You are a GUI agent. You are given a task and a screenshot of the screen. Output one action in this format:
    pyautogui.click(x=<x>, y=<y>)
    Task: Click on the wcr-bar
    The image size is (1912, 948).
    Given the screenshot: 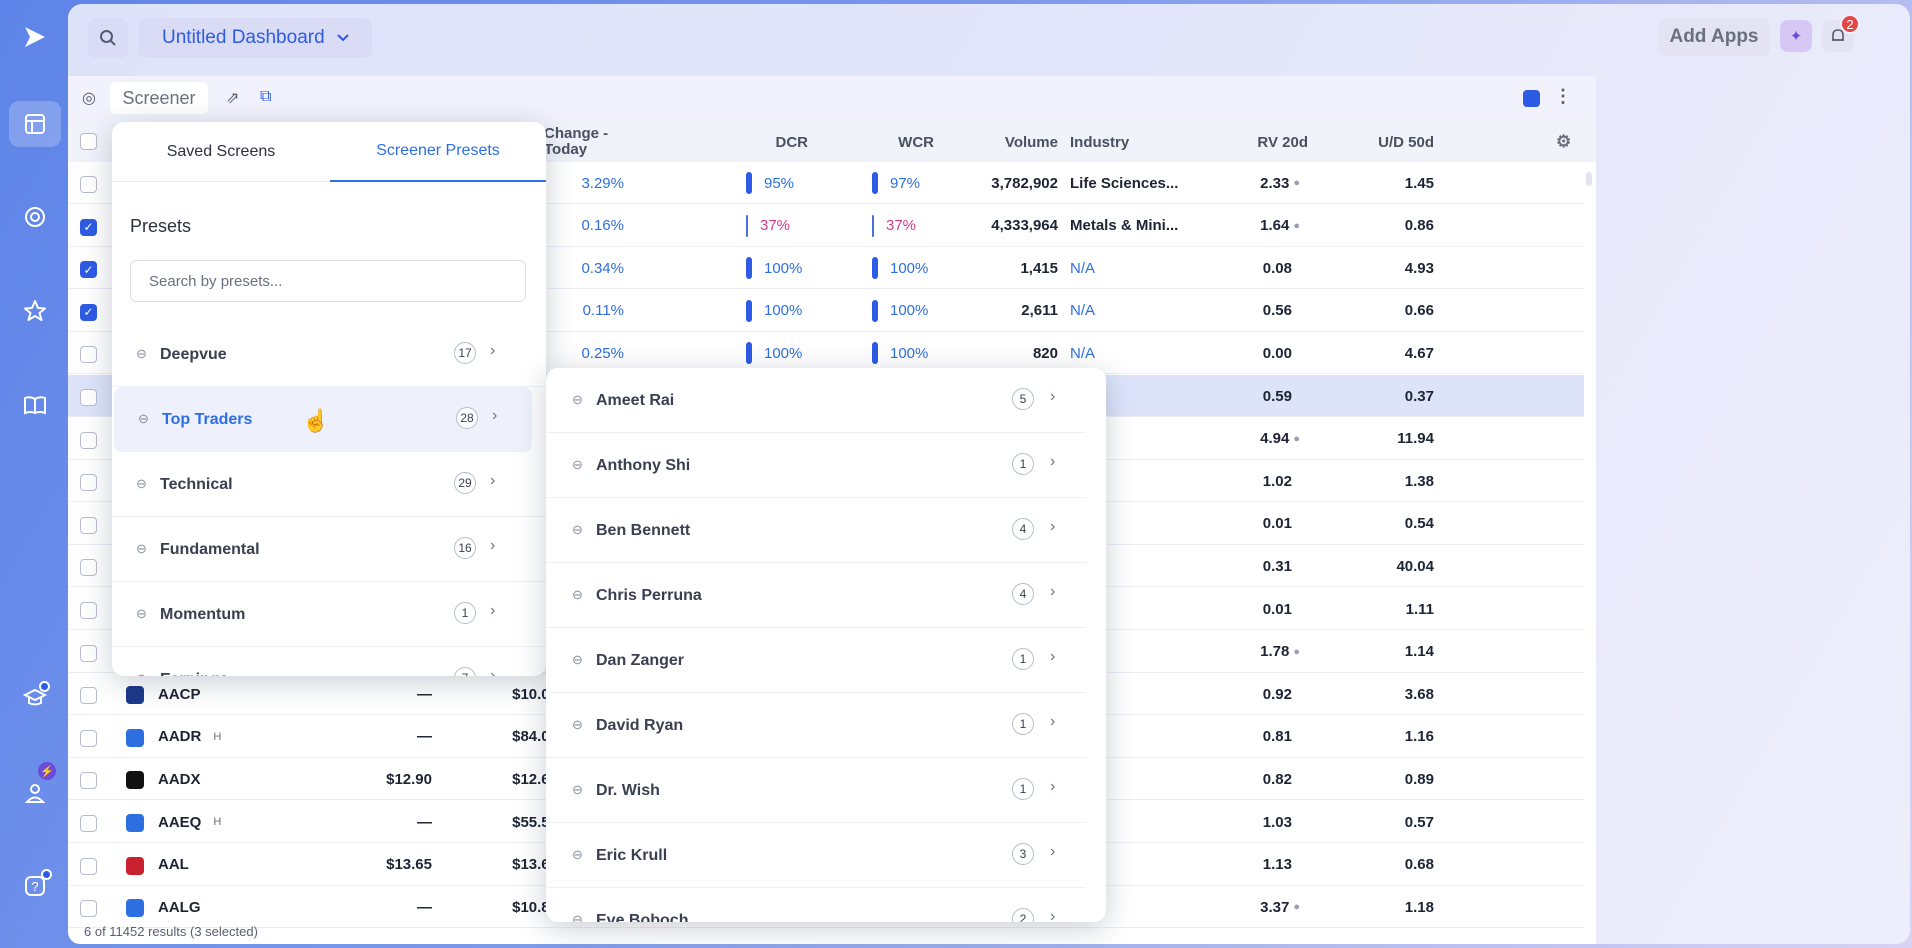 What is the action you would take?
    pyautogui.click(x=875, y=353)
    